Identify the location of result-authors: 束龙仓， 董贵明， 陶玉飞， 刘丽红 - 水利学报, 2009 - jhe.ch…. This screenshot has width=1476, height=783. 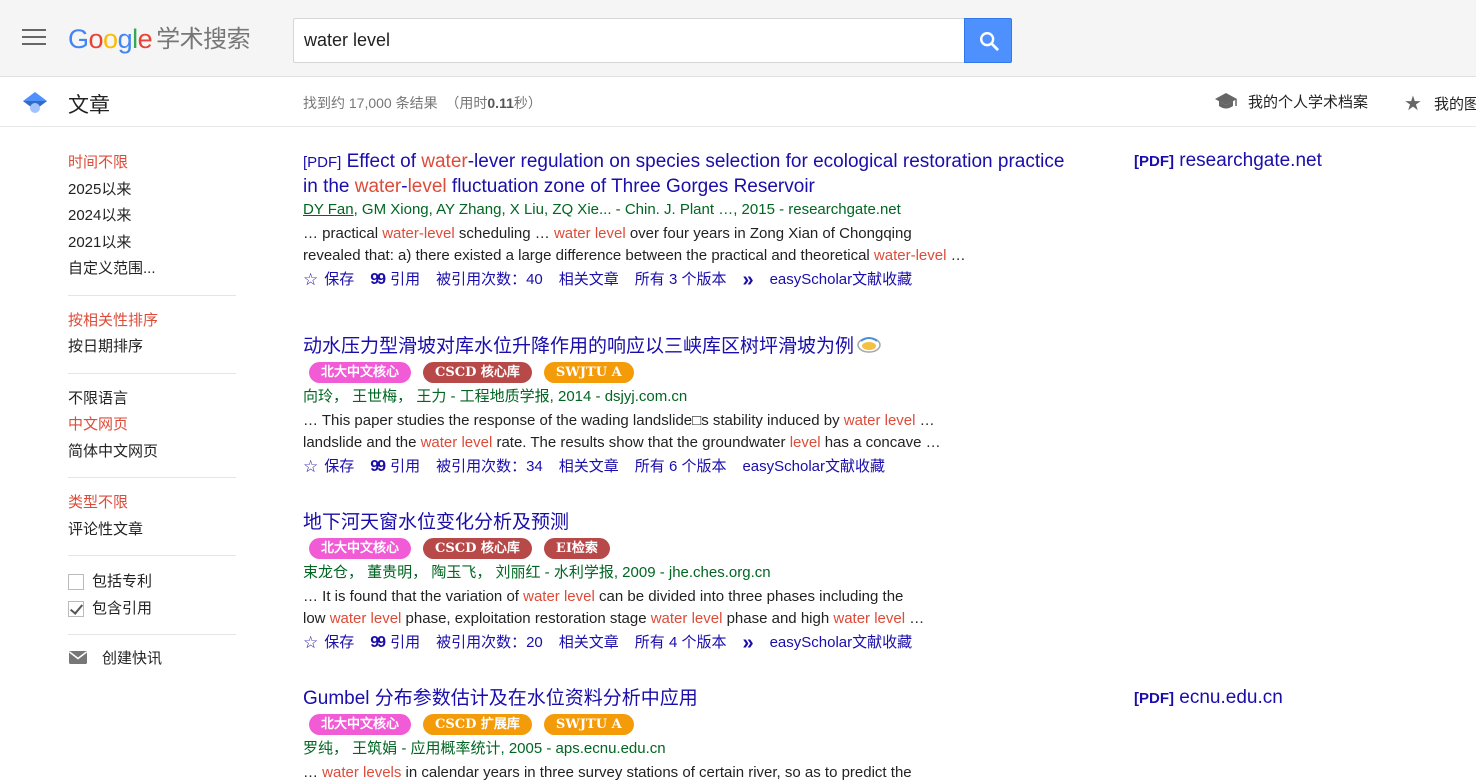
(693, 573).